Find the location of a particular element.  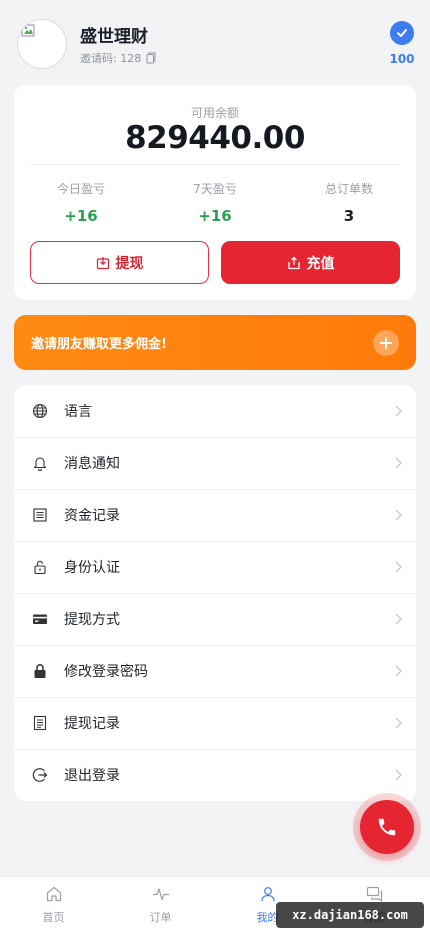

menu-label: 提现记录 is located at coordinates (92, 724).